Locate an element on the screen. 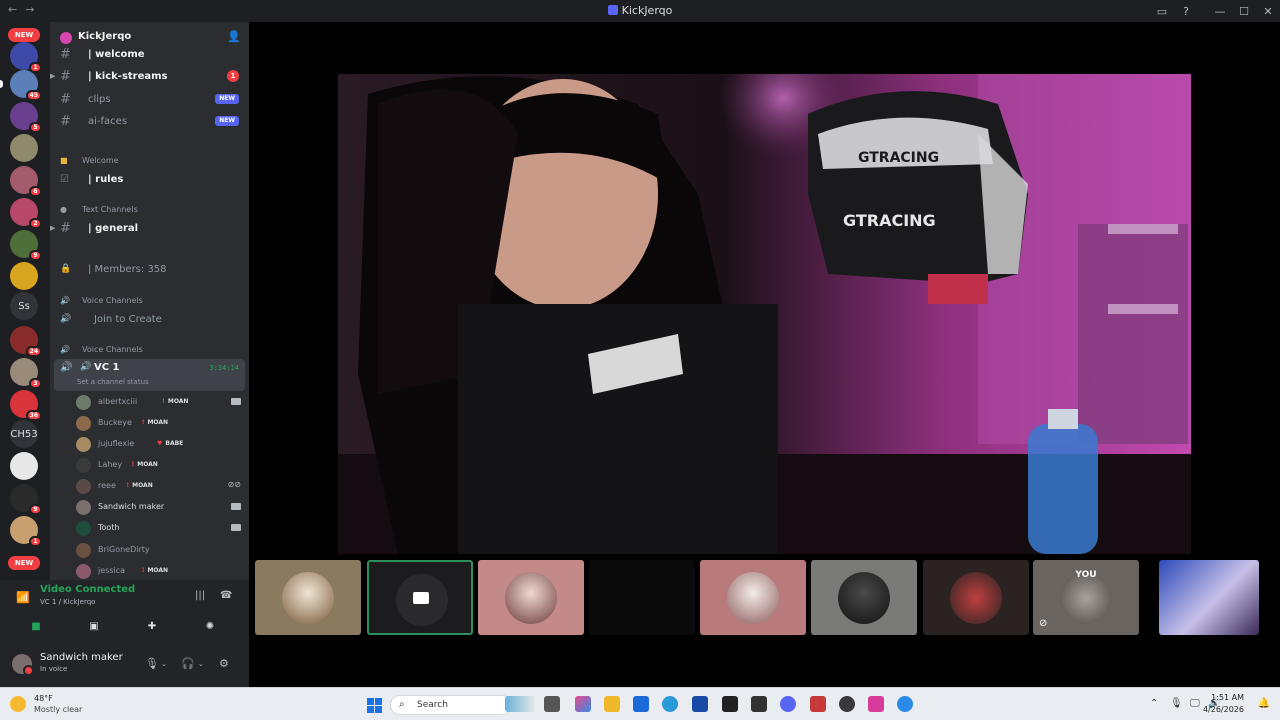  server-icon: 5 is located at coordinates (26, 117).